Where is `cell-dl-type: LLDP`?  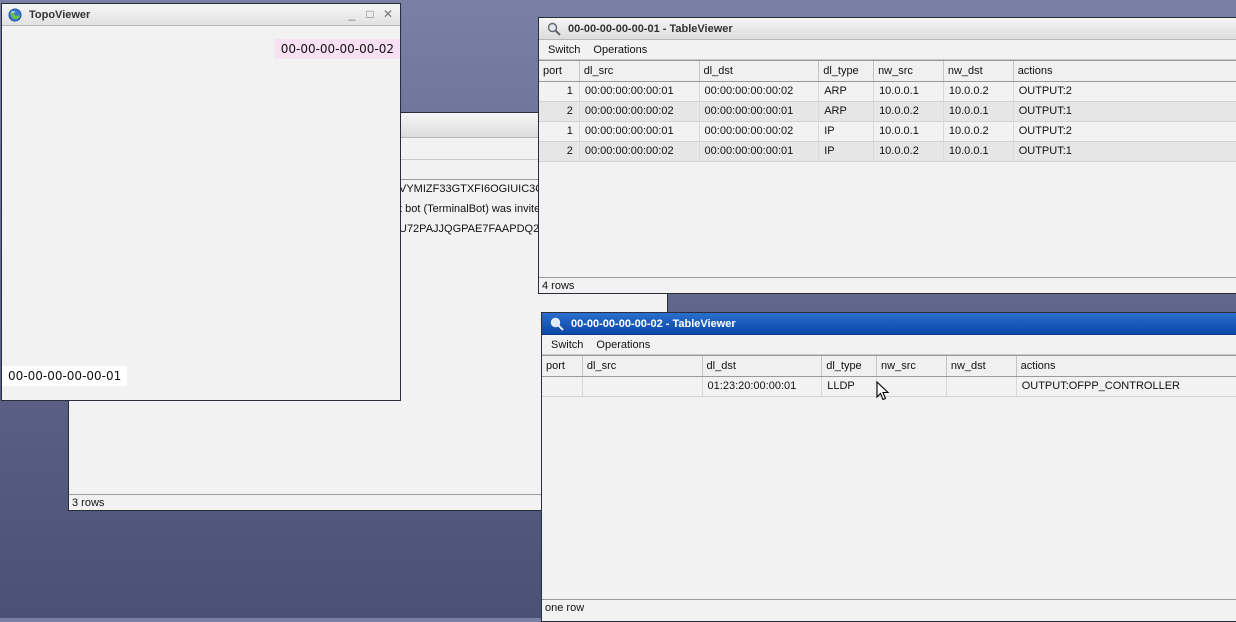
cell-dl-type: LLDP is located at coordinates (850, 386).